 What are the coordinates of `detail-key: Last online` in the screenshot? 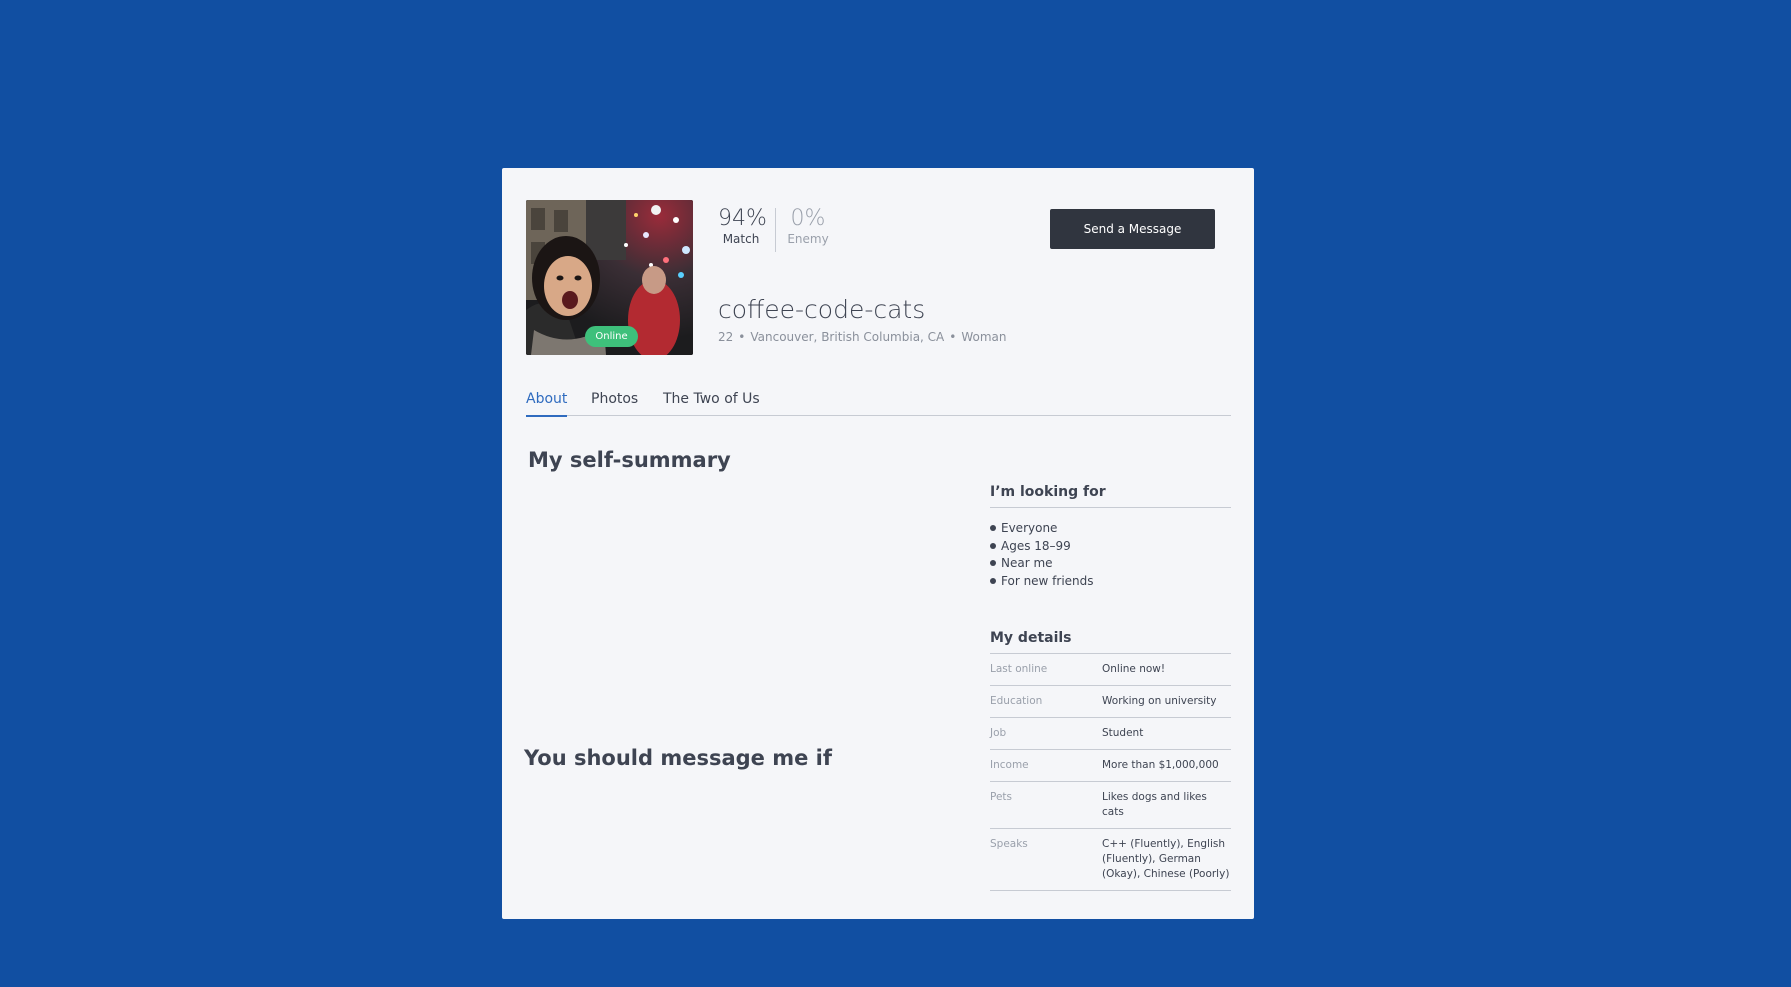 It's located at (1046, 670).